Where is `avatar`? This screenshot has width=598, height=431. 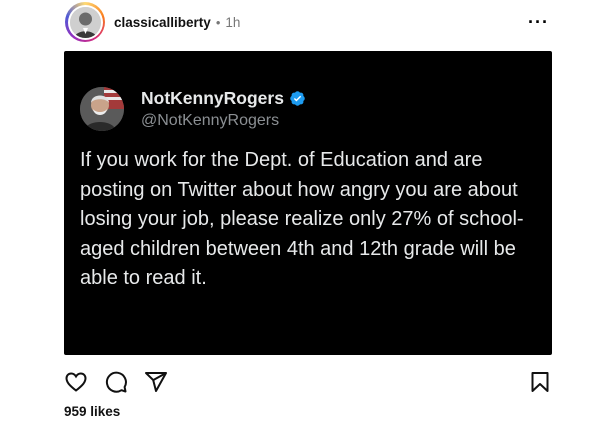
avatar is located at coordinates (85, 22).